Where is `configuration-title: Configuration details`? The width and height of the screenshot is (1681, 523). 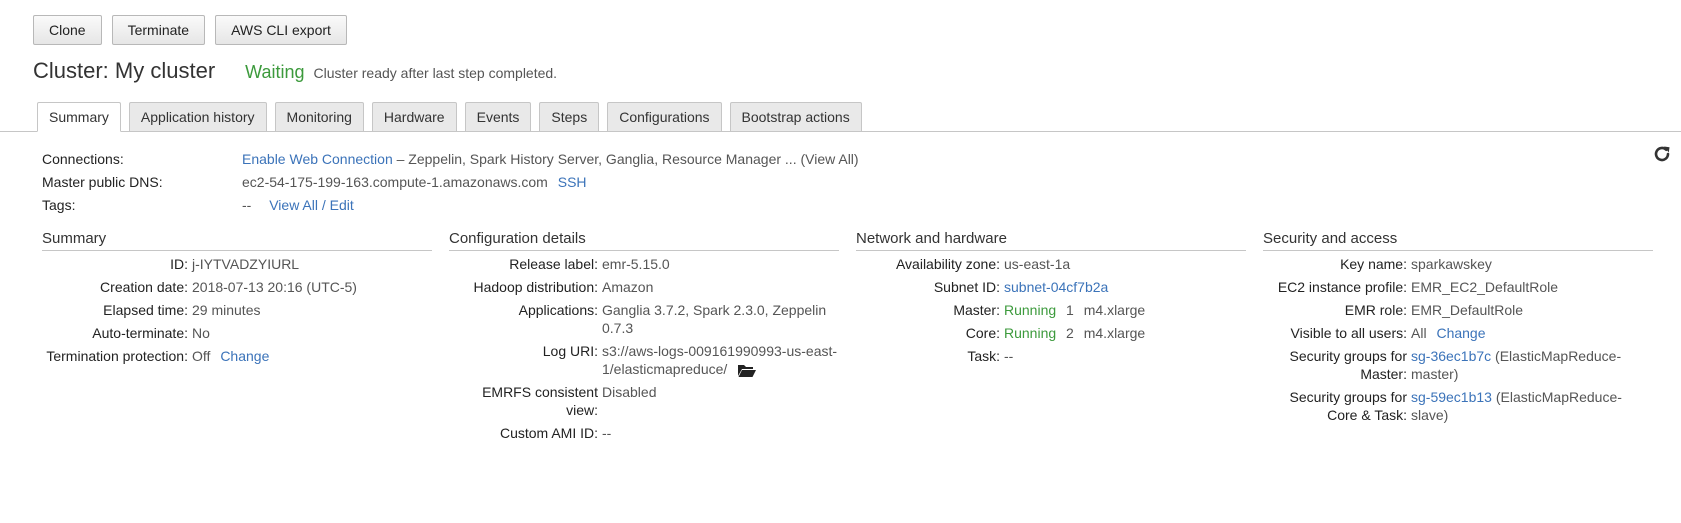 configuration-title: Configuration details is located at coordinates (644, 240).